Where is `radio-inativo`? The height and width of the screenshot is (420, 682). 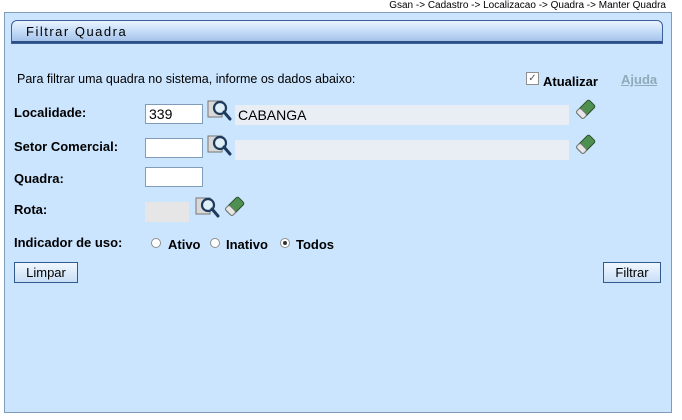
radio-inativo is located at coordinates (215, 243).